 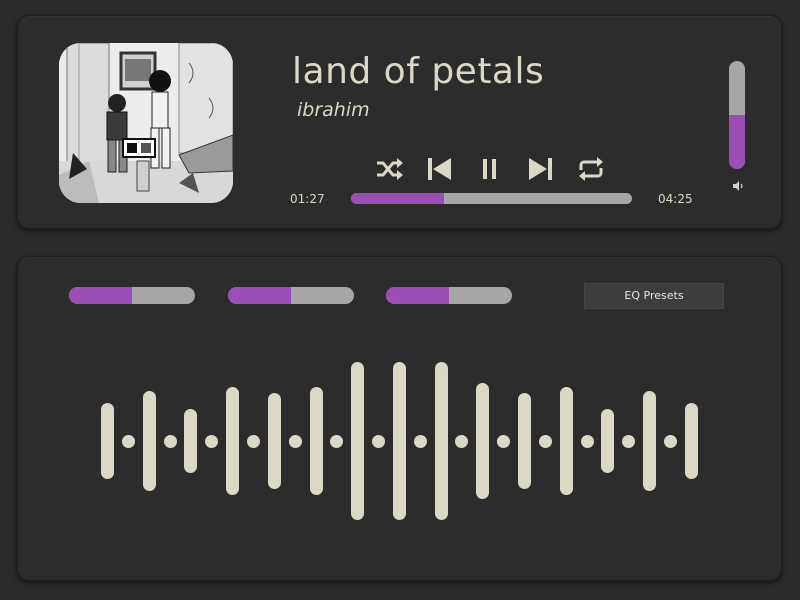 I want to click on repeat-icon, so click(x=591, y=169).